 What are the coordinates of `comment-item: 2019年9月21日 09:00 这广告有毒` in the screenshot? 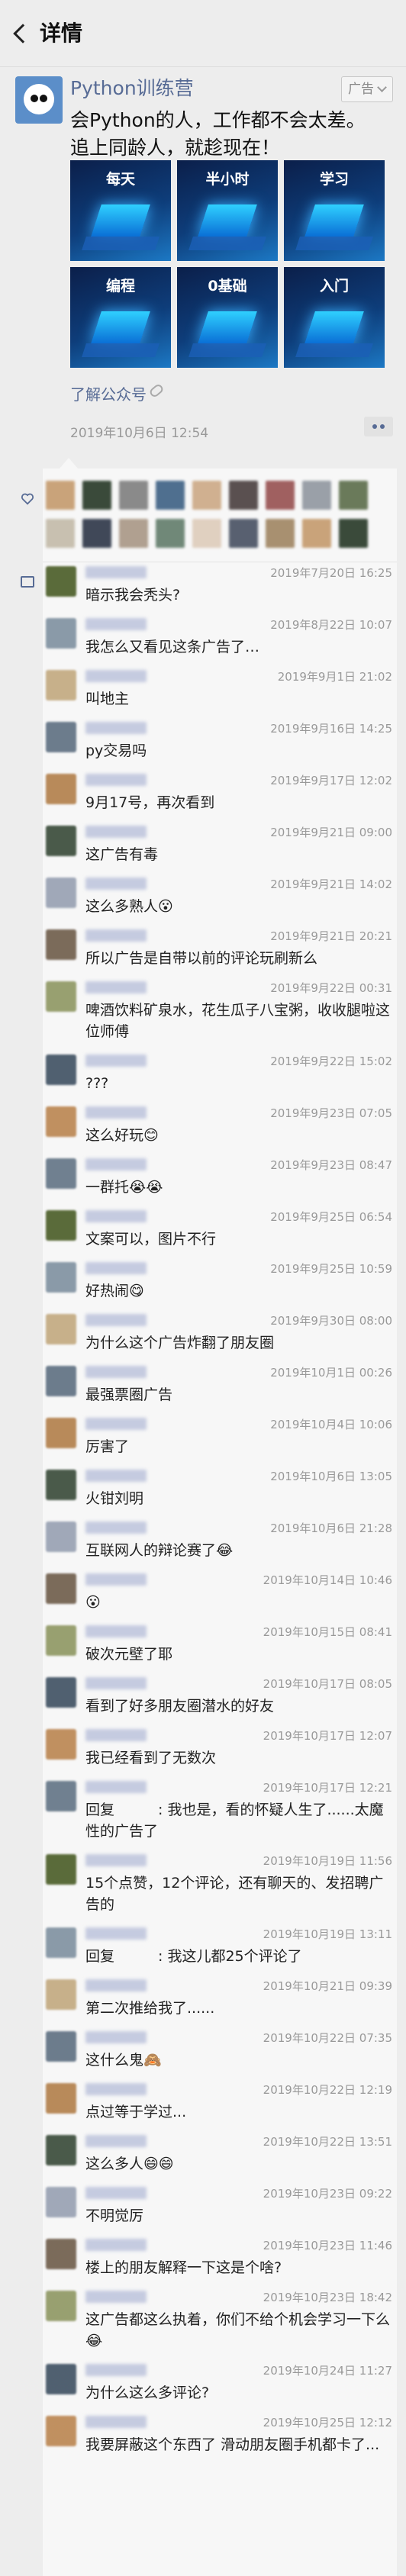 It's located at (220, 847).